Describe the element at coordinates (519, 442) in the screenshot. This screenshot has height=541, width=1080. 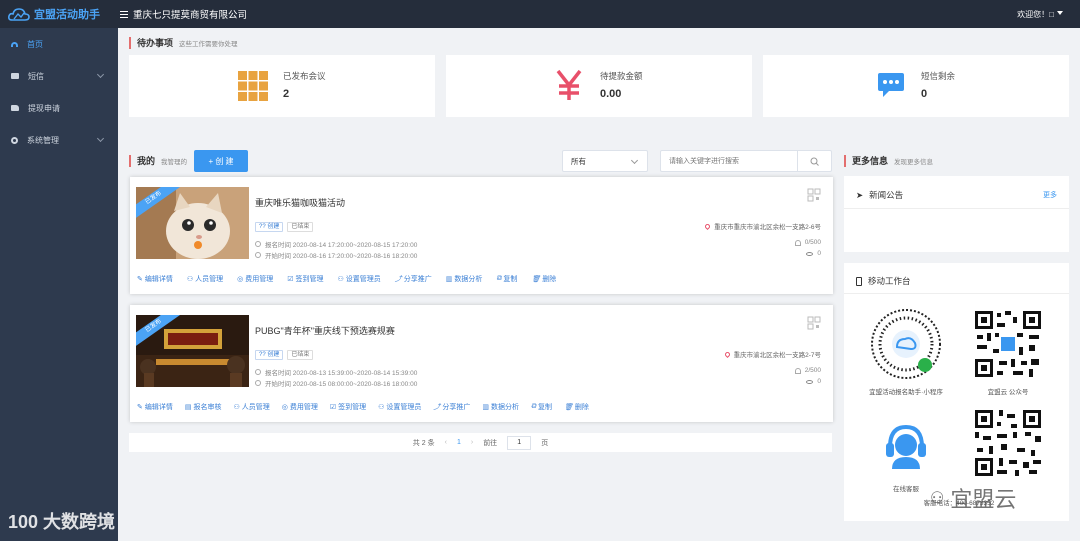
I see `goto-page-input: 1` at that location.